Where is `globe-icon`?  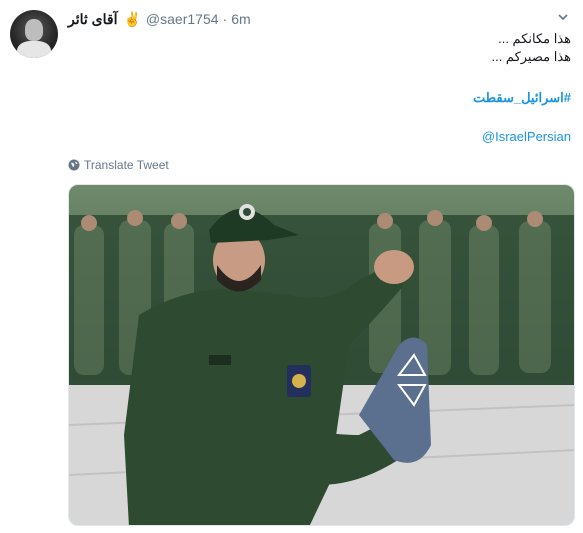
globe-icon is located at coordinates (74, 165).